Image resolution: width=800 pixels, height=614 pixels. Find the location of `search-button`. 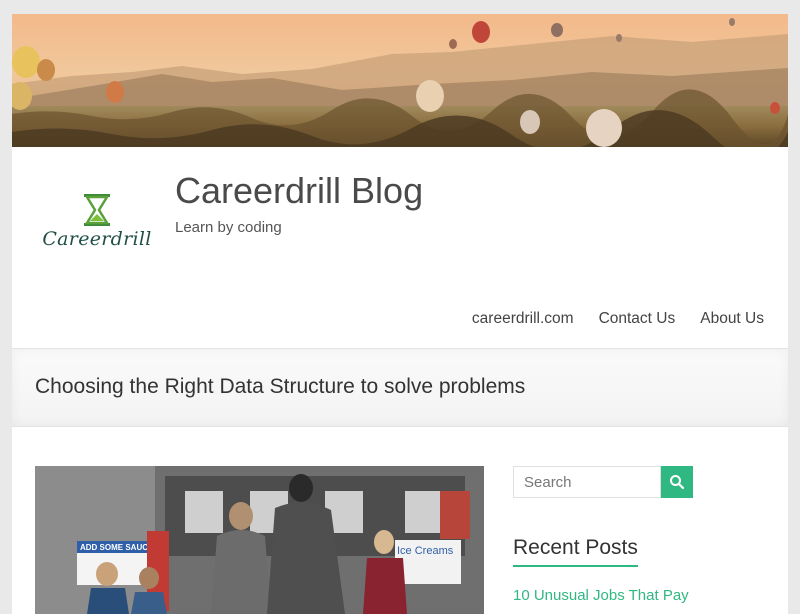

search-button is located at coordinates (677, 482).